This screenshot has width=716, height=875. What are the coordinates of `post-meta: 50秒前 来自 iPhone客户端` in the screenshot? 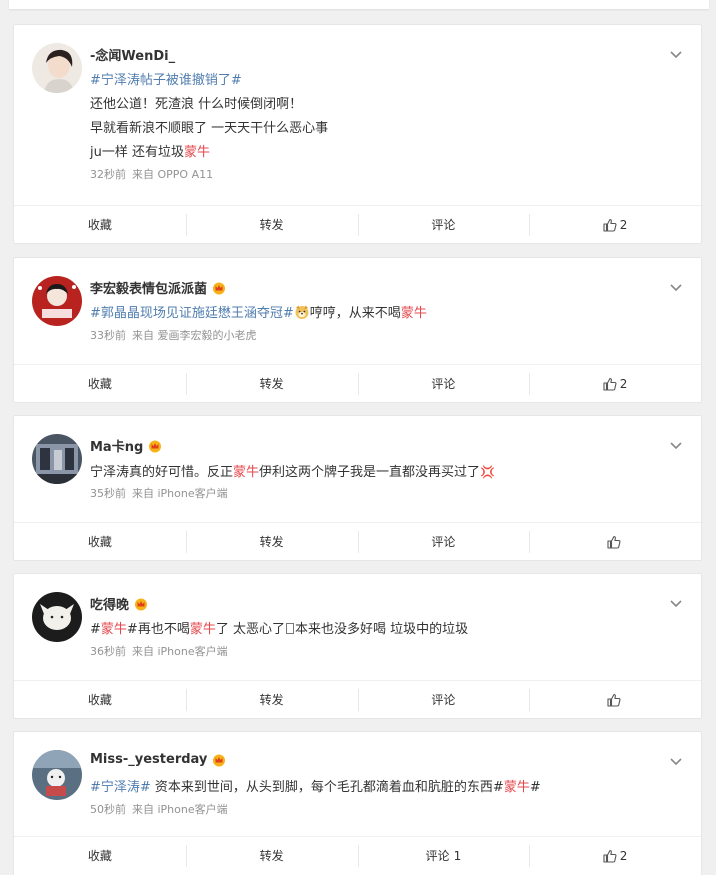 It's located at (315, 810).